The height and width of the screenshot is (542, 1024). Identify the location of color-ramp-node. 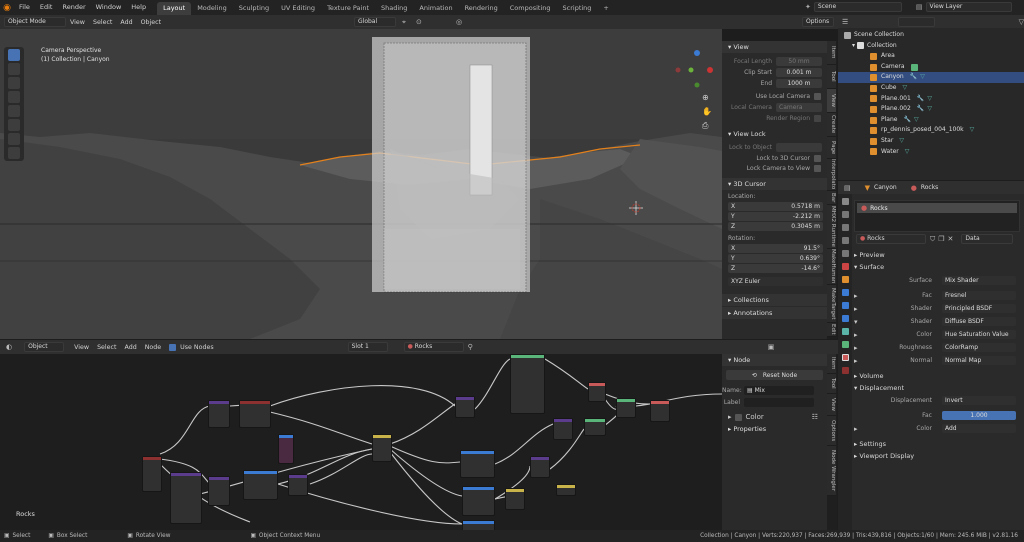
(465, 407).